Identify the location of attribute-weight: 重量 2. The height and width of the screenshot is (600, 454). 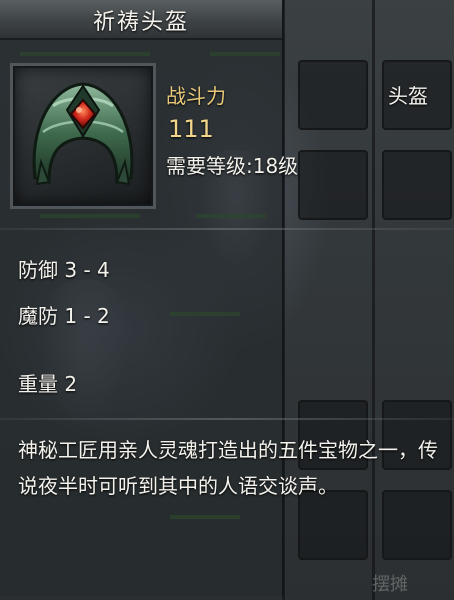
(48, 384).